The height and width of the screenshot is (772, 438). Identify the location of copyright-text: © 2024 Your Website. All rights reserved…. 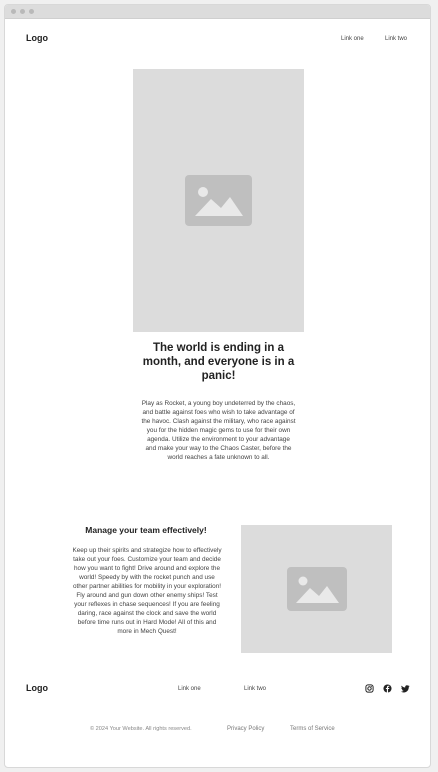
(141, 729).